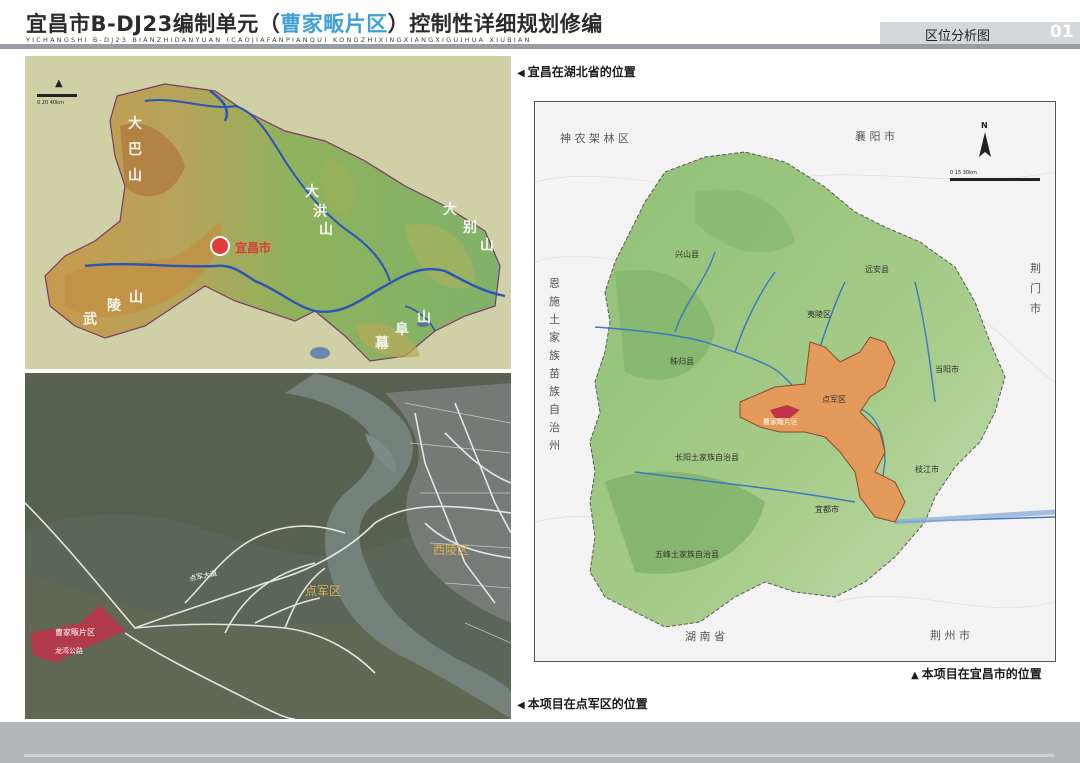 The width and height of the screenshot is (1080, 763). What do you see at coordinates (334, 24) in the screenshot?
I see `title-highlight: 曹家畈片区` at bounding box center [334, 24].